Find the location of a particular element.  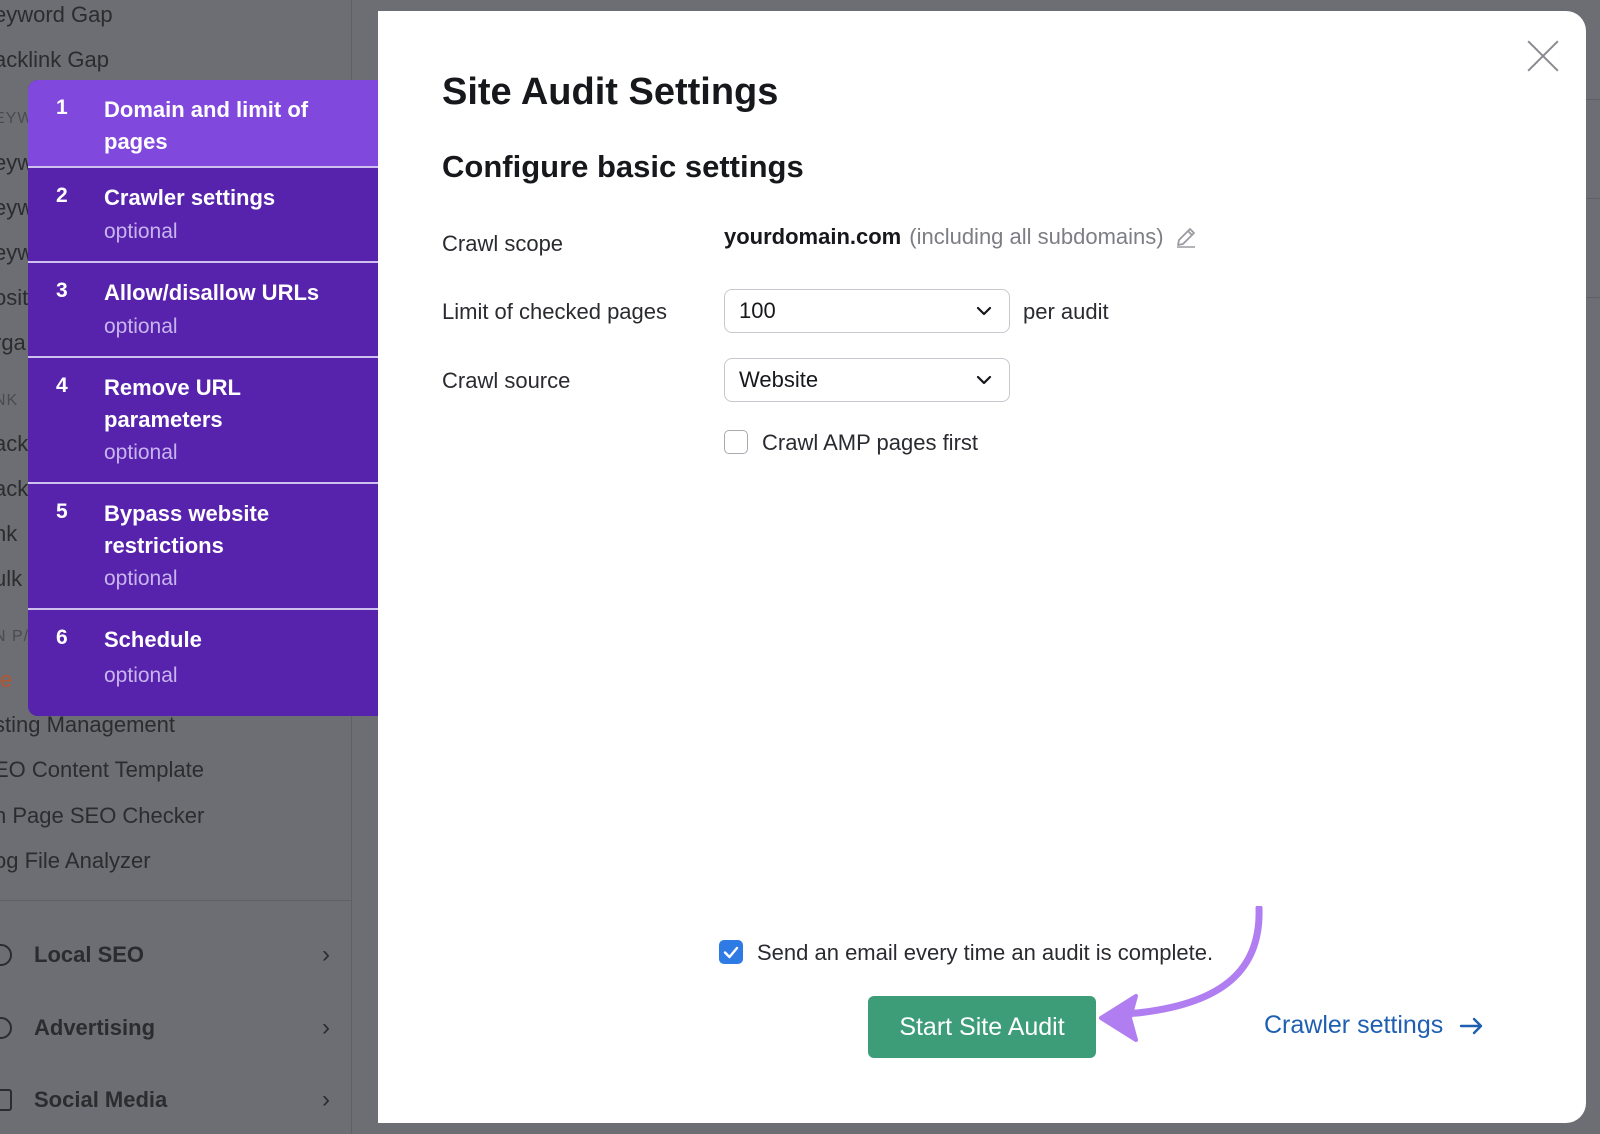

step-title: Bypass website restrictions is located at coordinates (187, 529).